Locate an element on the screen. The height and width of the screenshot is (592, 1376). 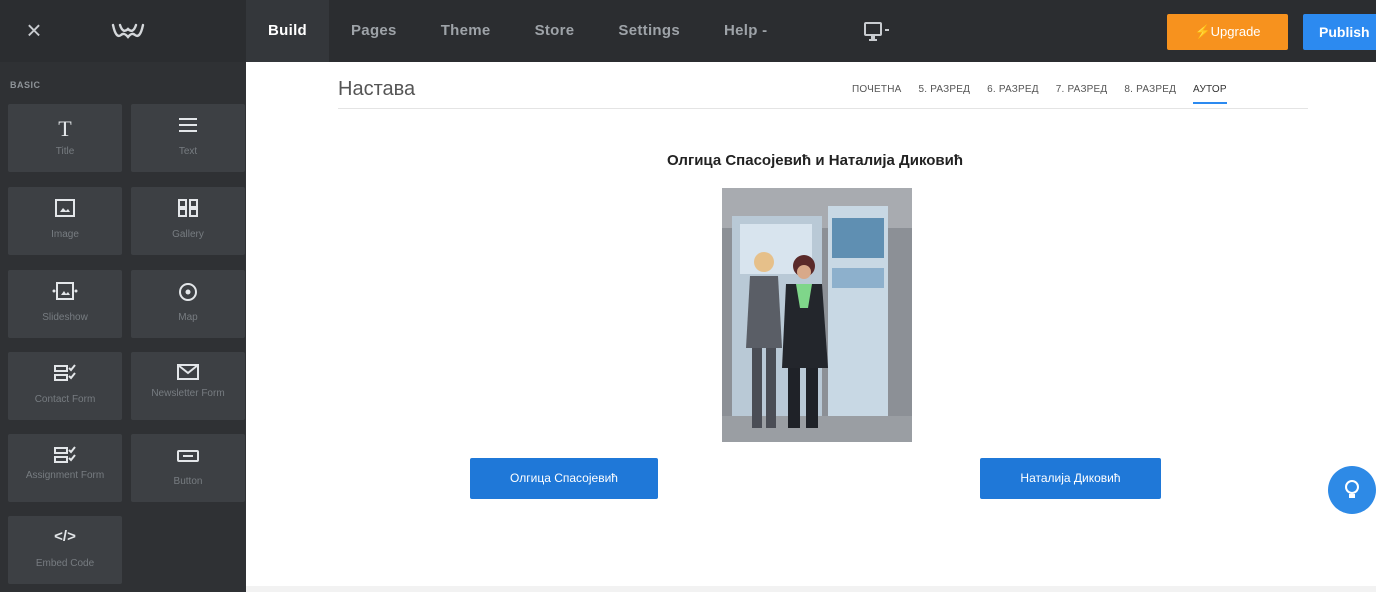
tile-gallery: Gallery is located at coordinates (188, 221).